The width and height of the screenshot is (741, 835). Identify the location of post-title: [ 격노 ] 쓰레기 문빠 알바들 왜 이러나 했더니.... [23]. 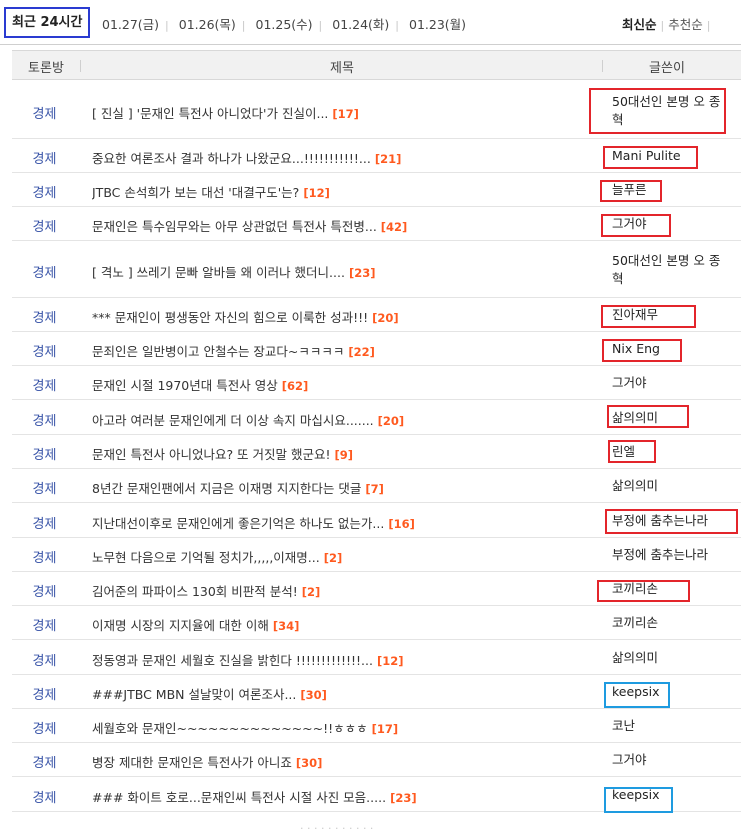
(347, 271).